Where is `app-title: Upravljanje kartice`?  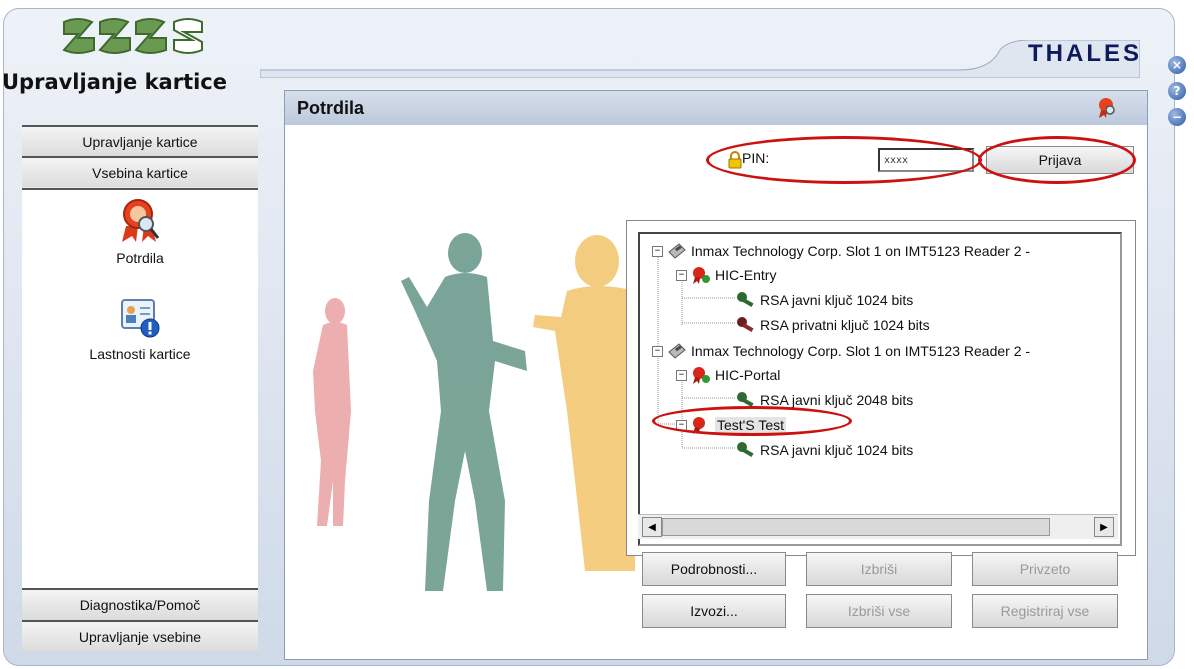
app-title: Upravljanje kartice is located at coordinates (114, 82).